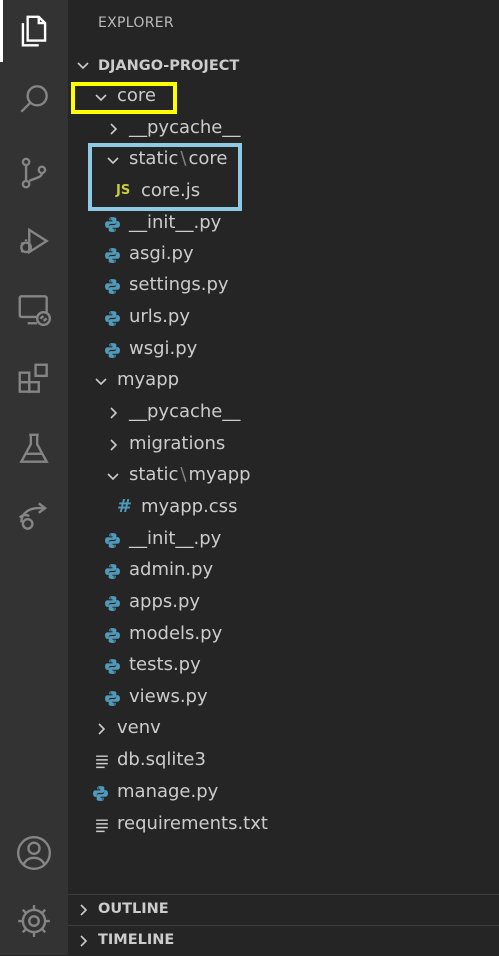 Image resolution: width=499 pixels, height=956 pixels. I want to click on tree-label-part: static, so click(154, 474).